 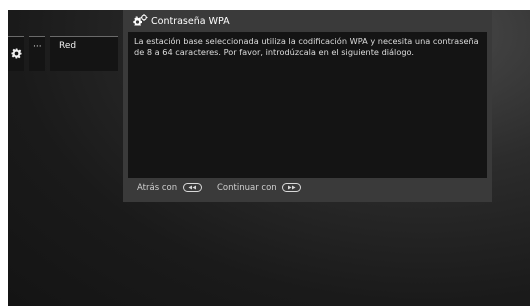 I want to click on rewind-key-icon, so click(x=192, y=187).